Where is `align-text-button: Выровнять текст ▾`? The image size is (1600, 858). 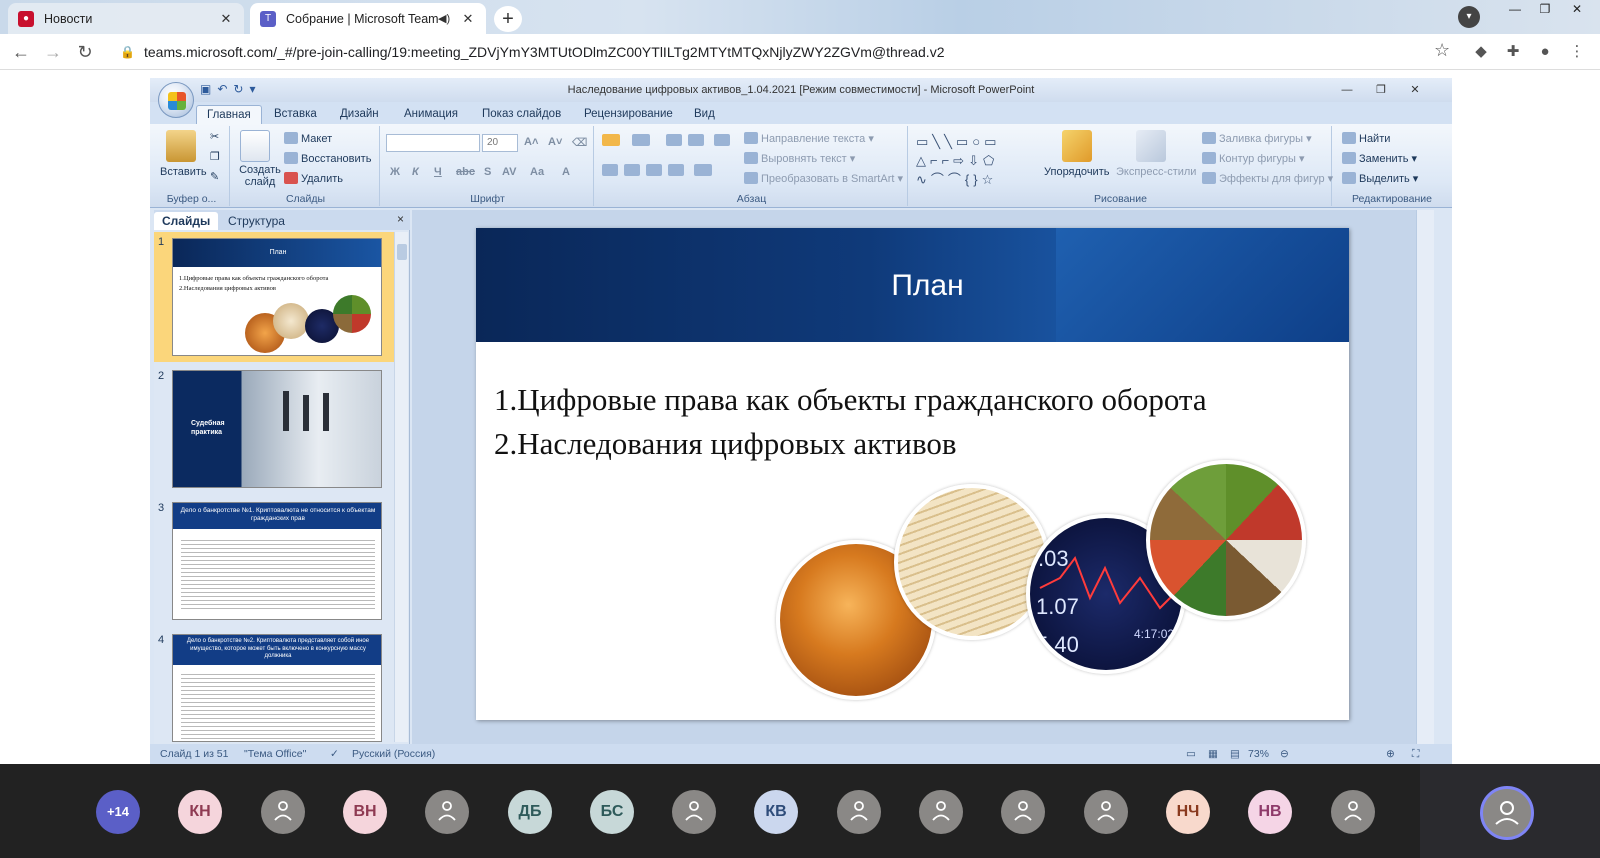 align-text-button: Выровнять текст ▾ is located at coordinates (799, 158).